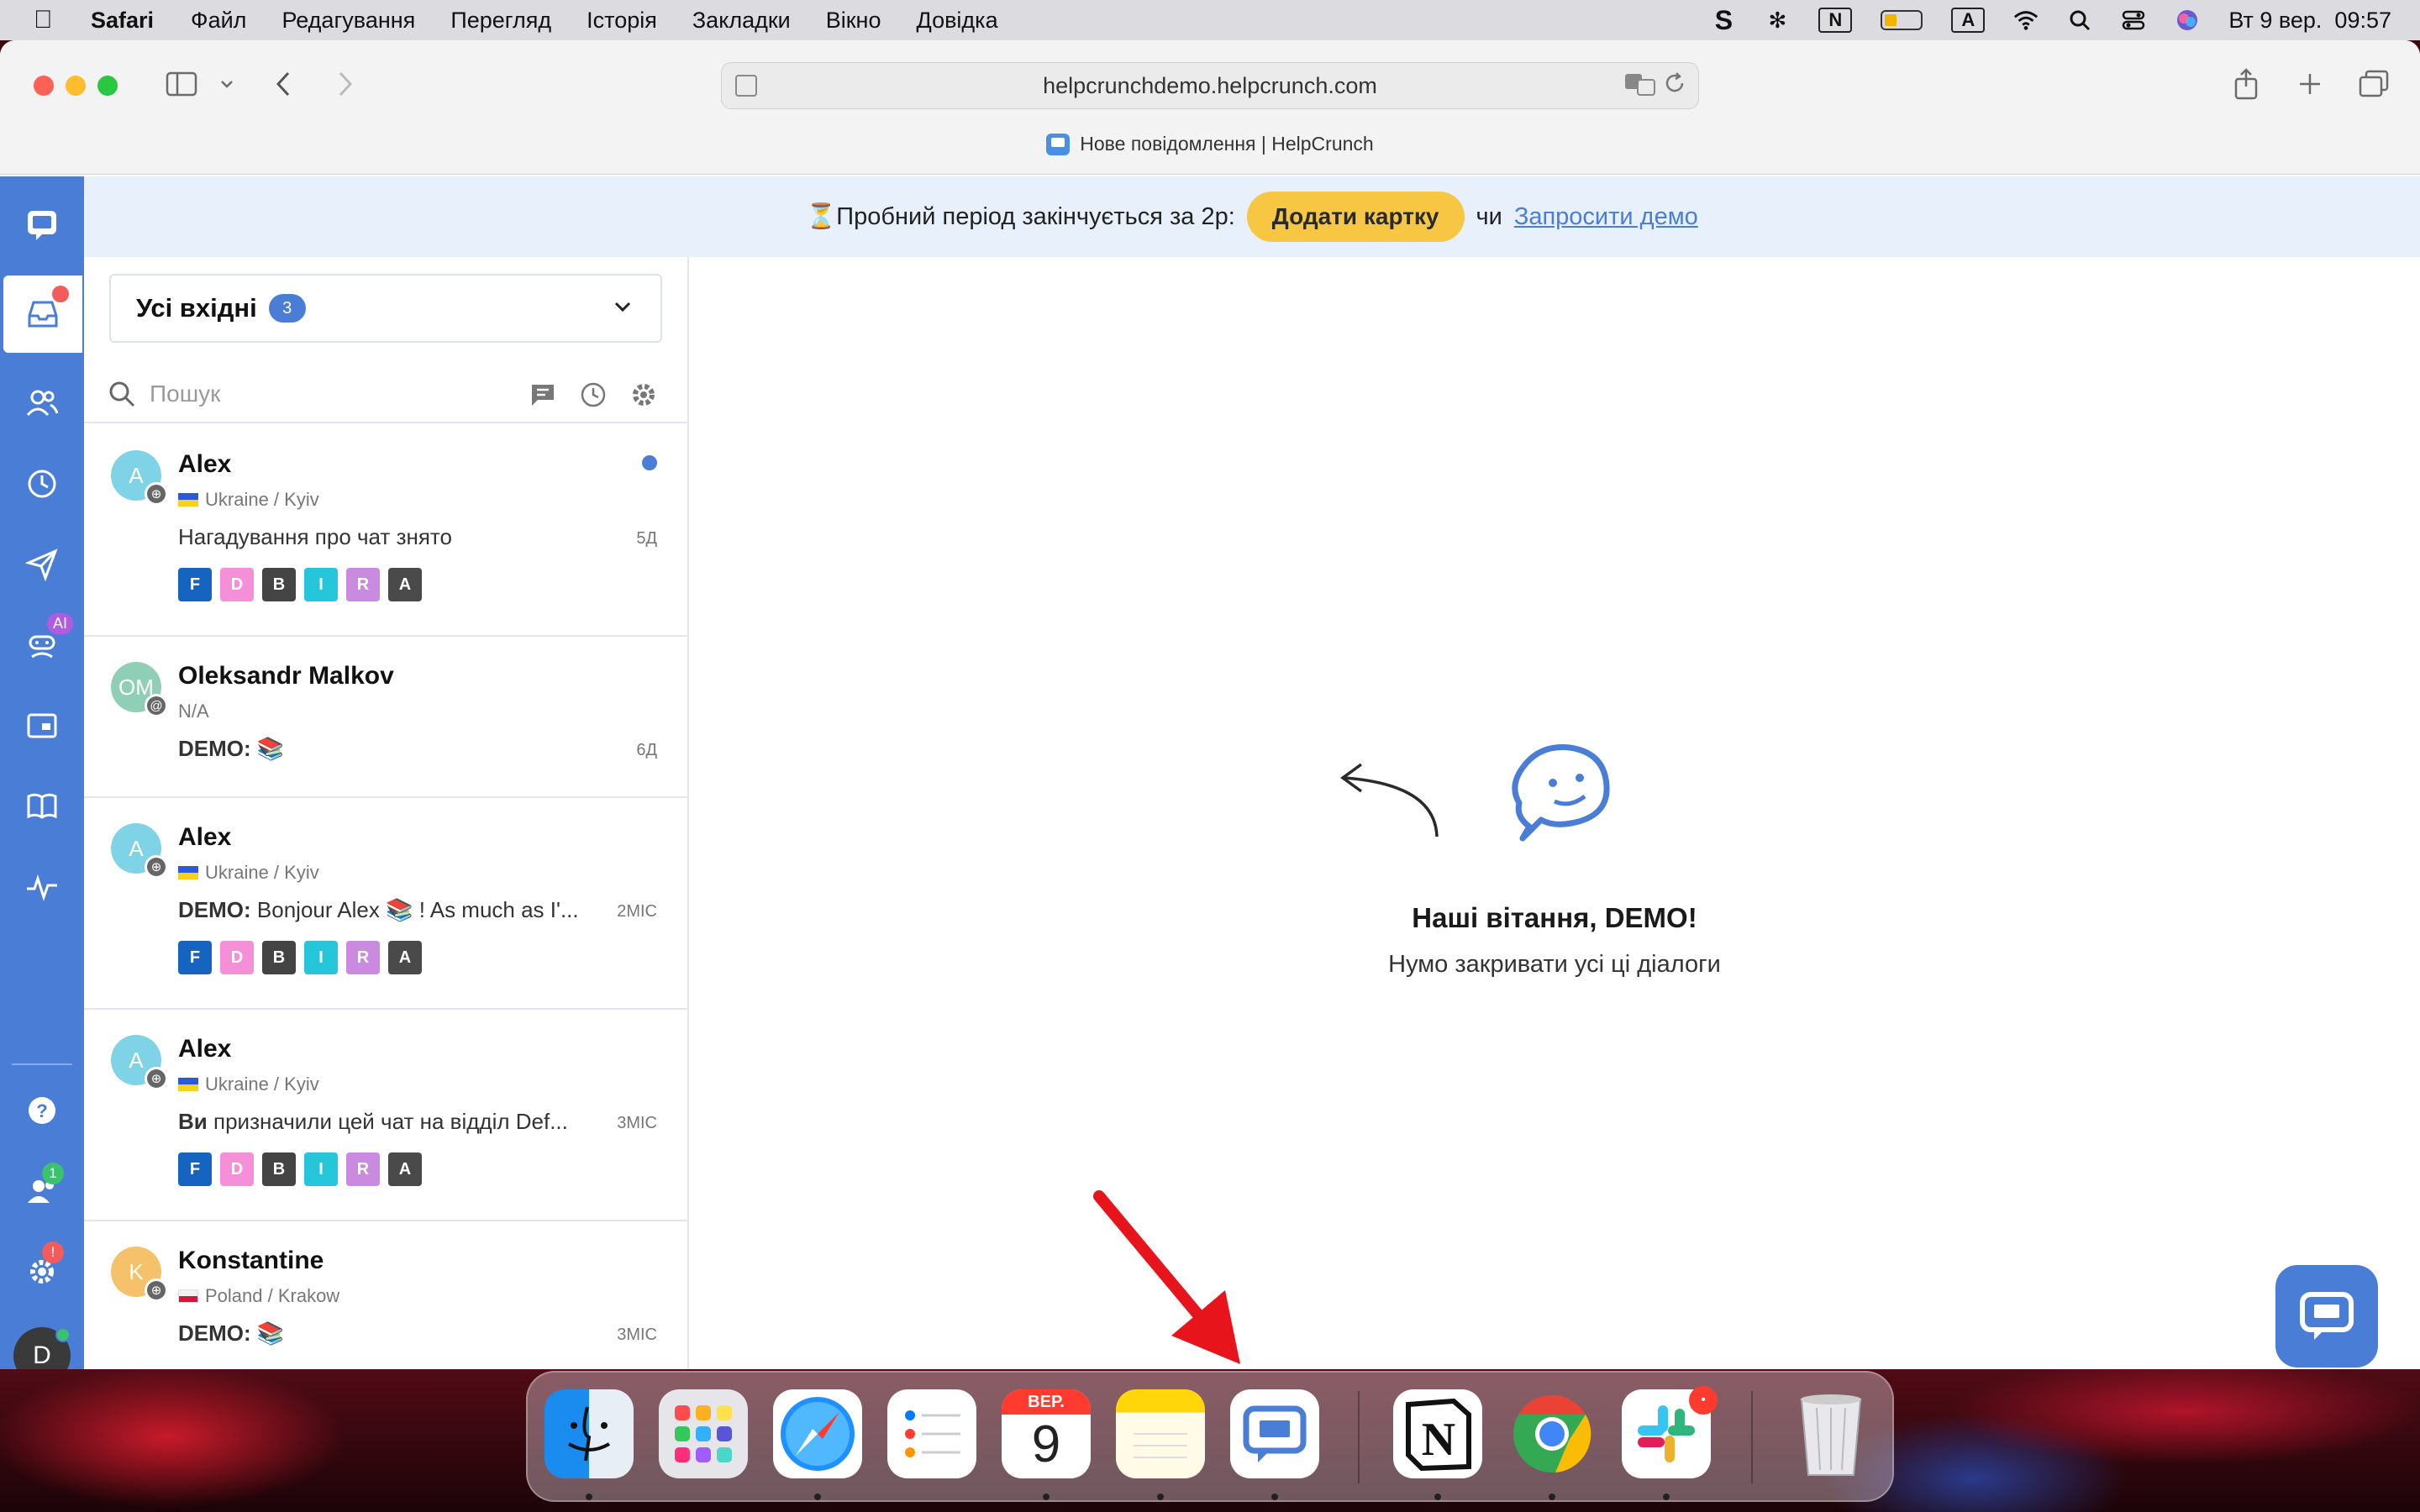 The image size is (2420, 1512). Describe the element at coordinates (107, 86) in the screenshot. I see `zoom-window-button` at that location.